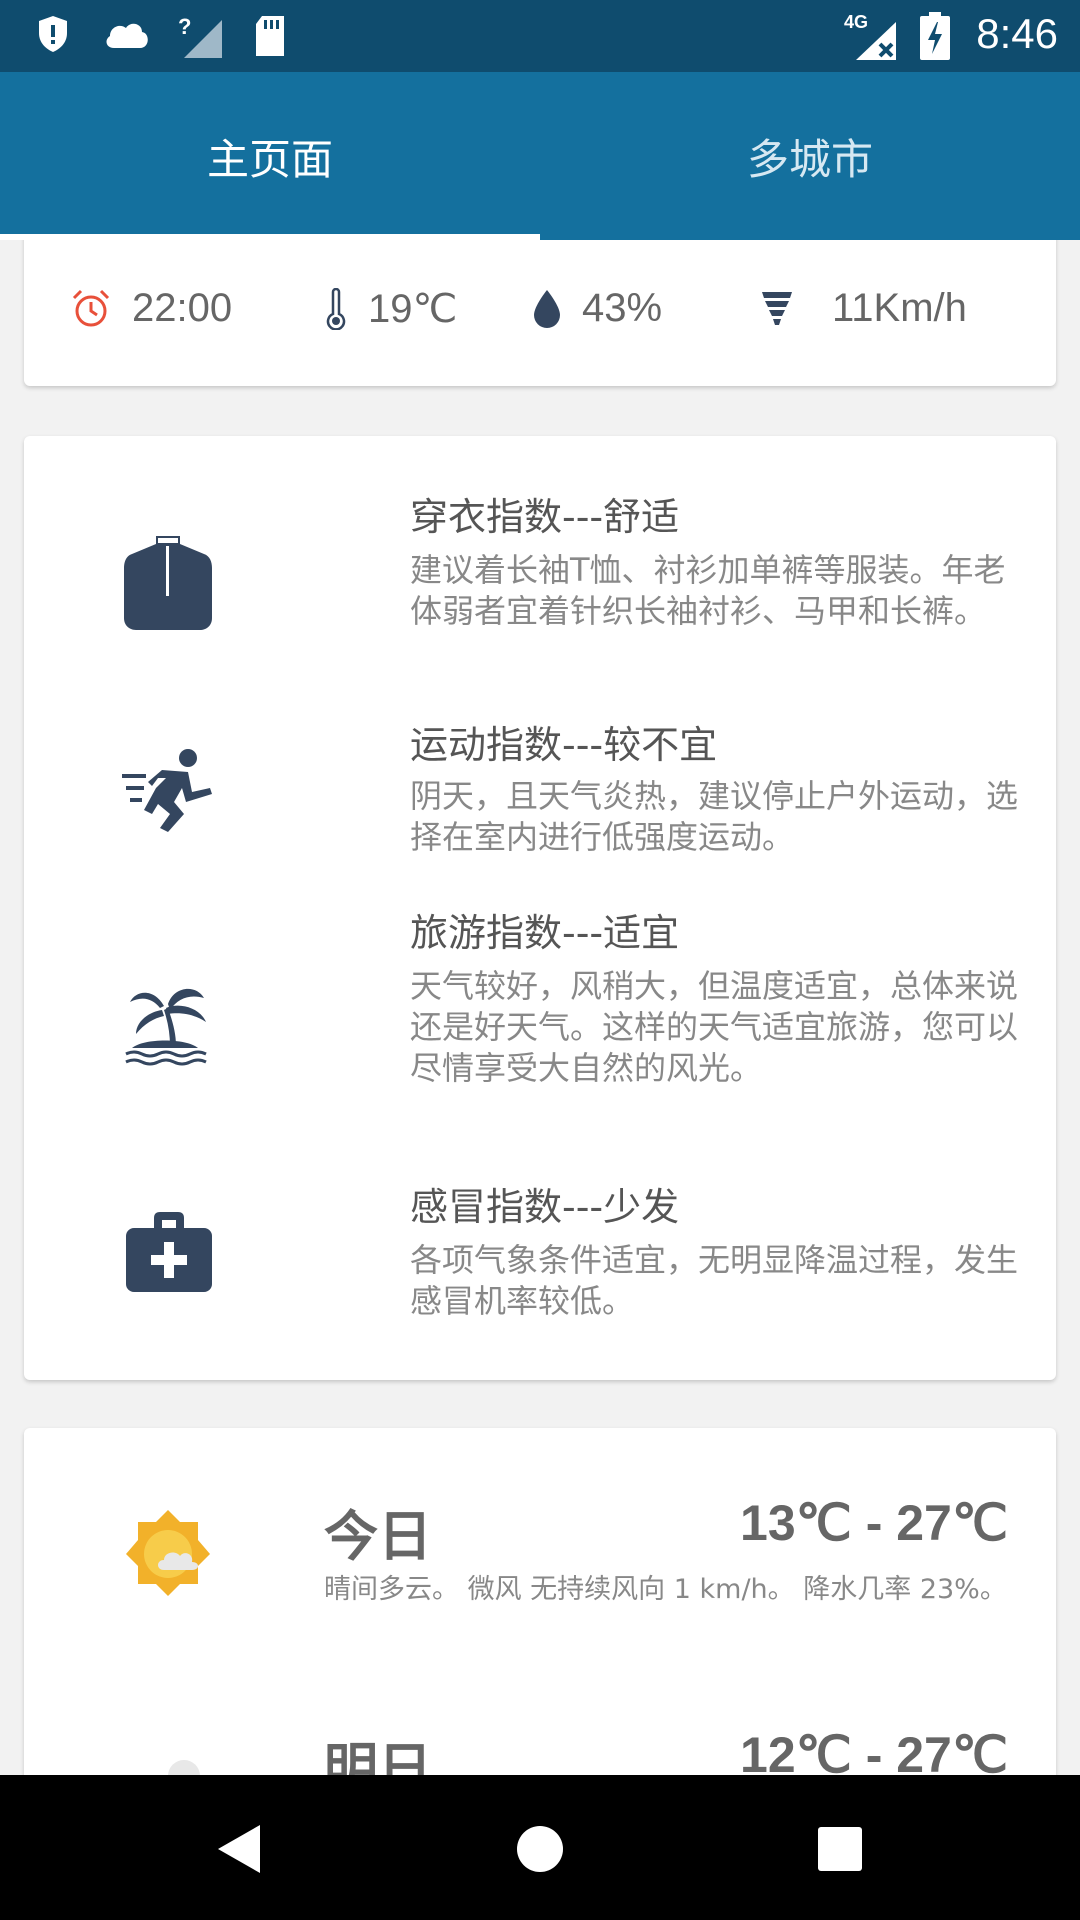 The height and width of the screenshot is (1920, 1080). I want to click on tab-main: 主页面, so click(270, 156).